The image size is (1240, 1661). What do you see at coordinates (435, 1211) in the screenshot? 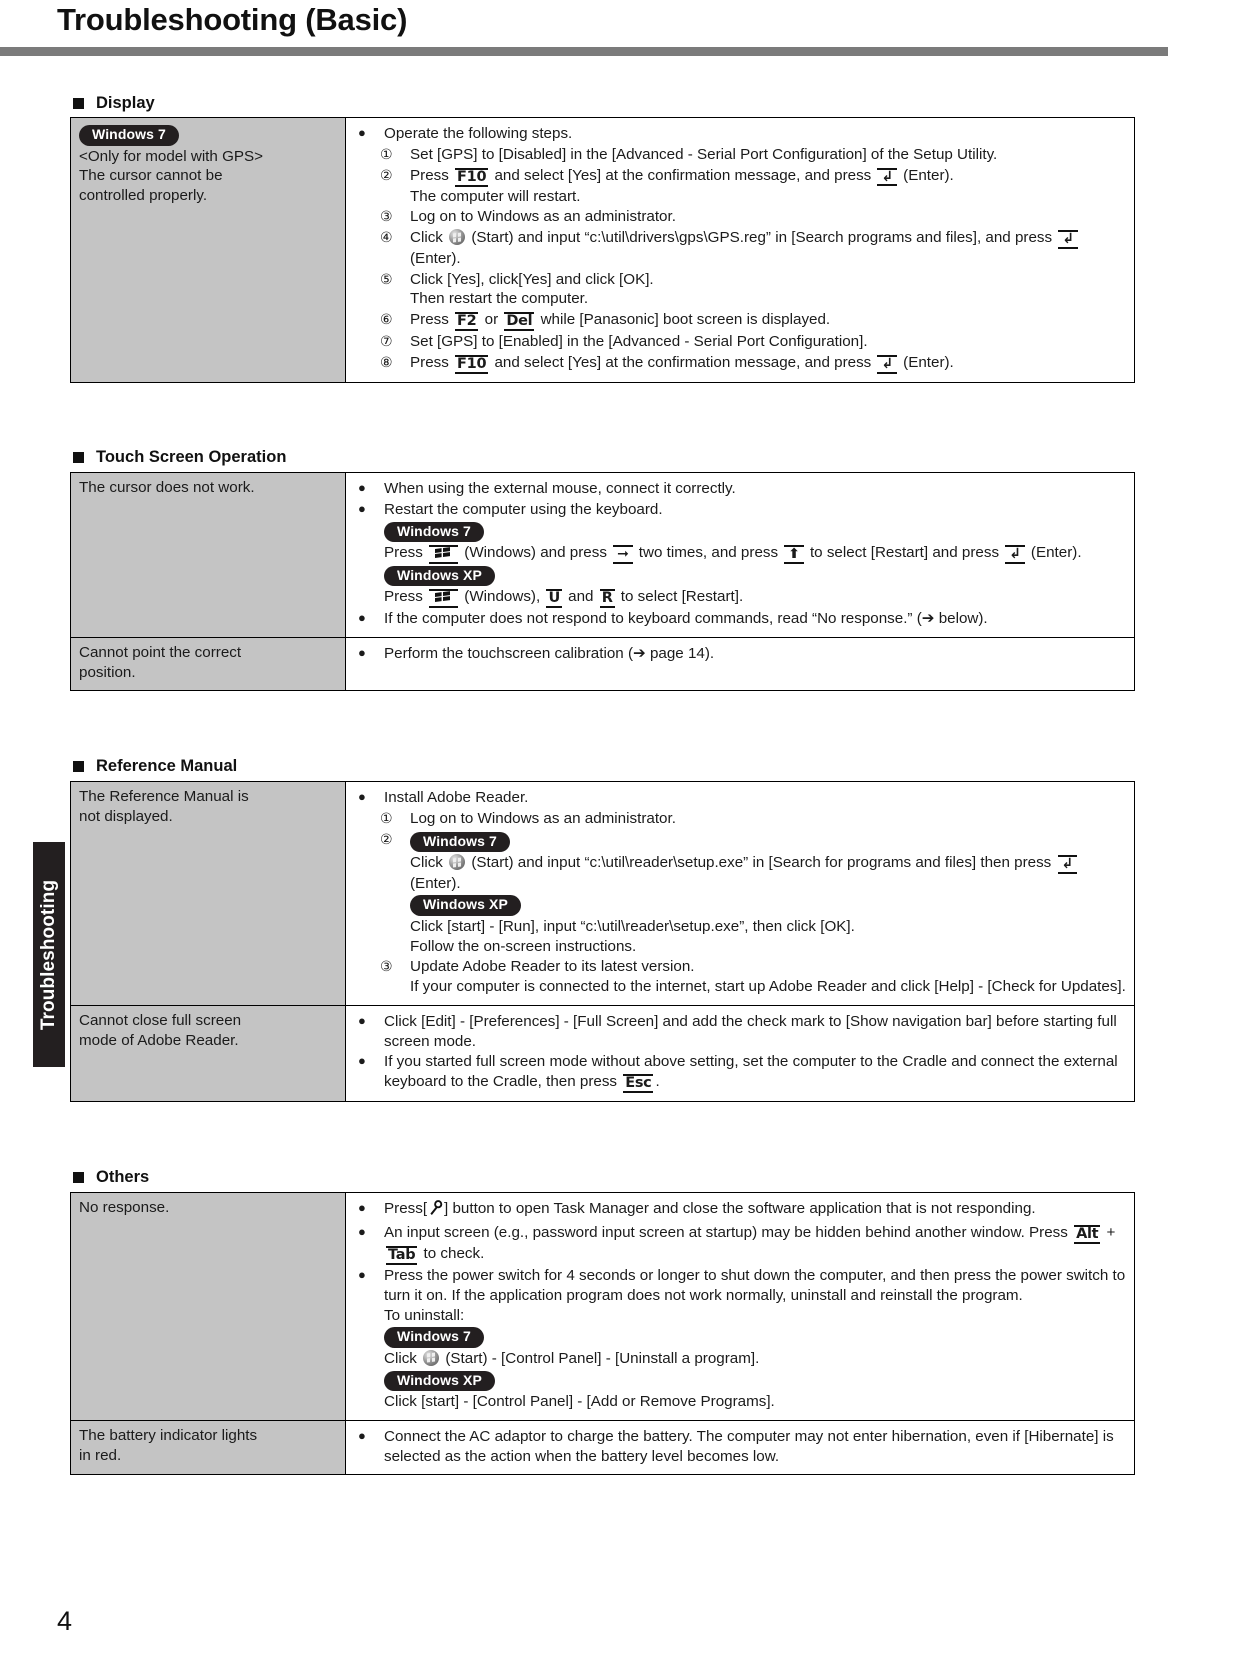
I see `key-button-icon` at bounding box center [435, 1211].